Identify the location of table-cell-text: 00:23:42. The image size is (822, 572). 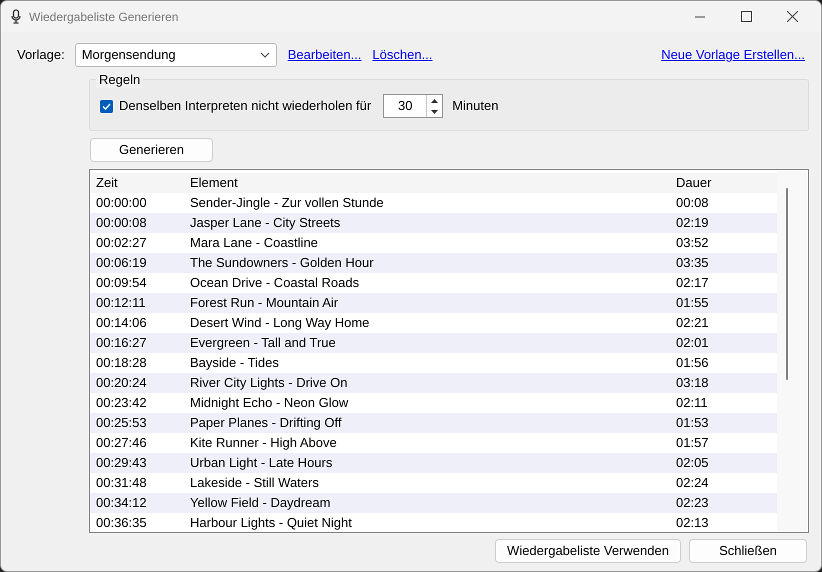
(121, 403).